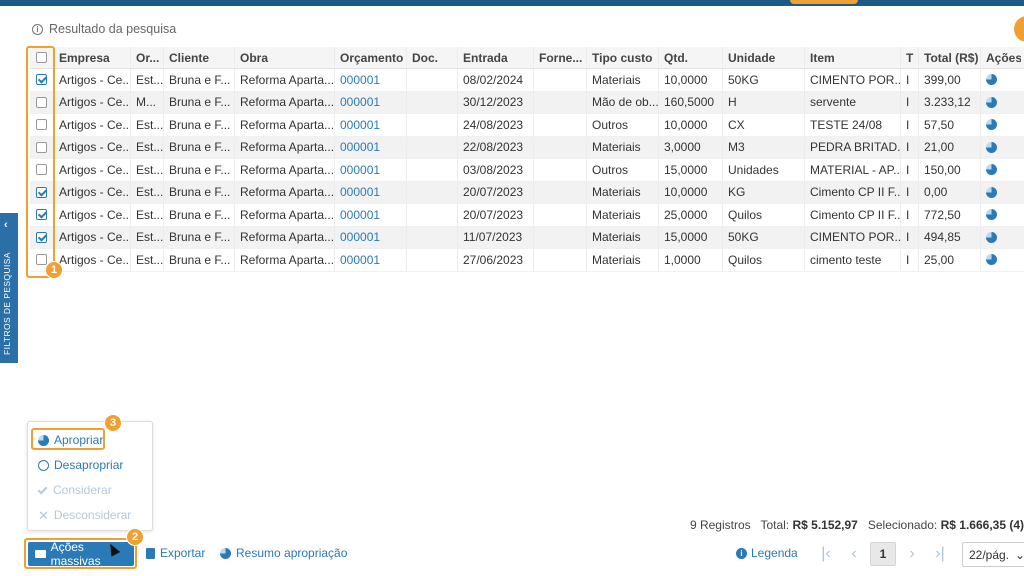  I want to click on legend-button: i Legenda, so click(767, 553).